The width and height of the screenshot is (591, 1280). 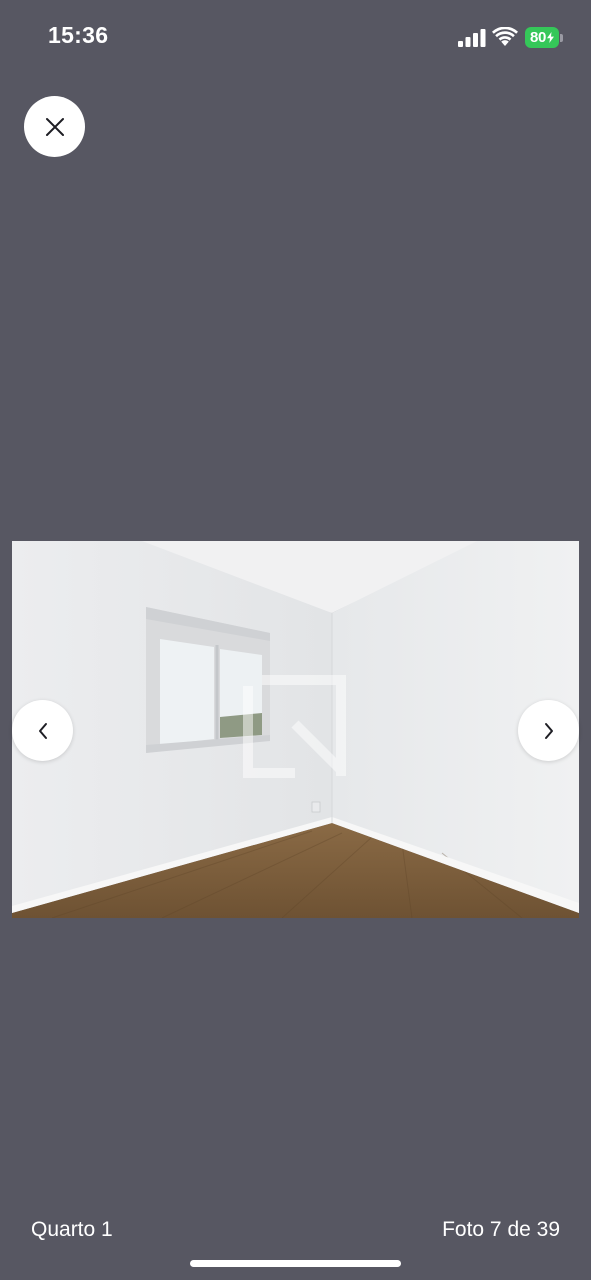 I want to click on battery-indicator: 80, so click(x=542, y=37).